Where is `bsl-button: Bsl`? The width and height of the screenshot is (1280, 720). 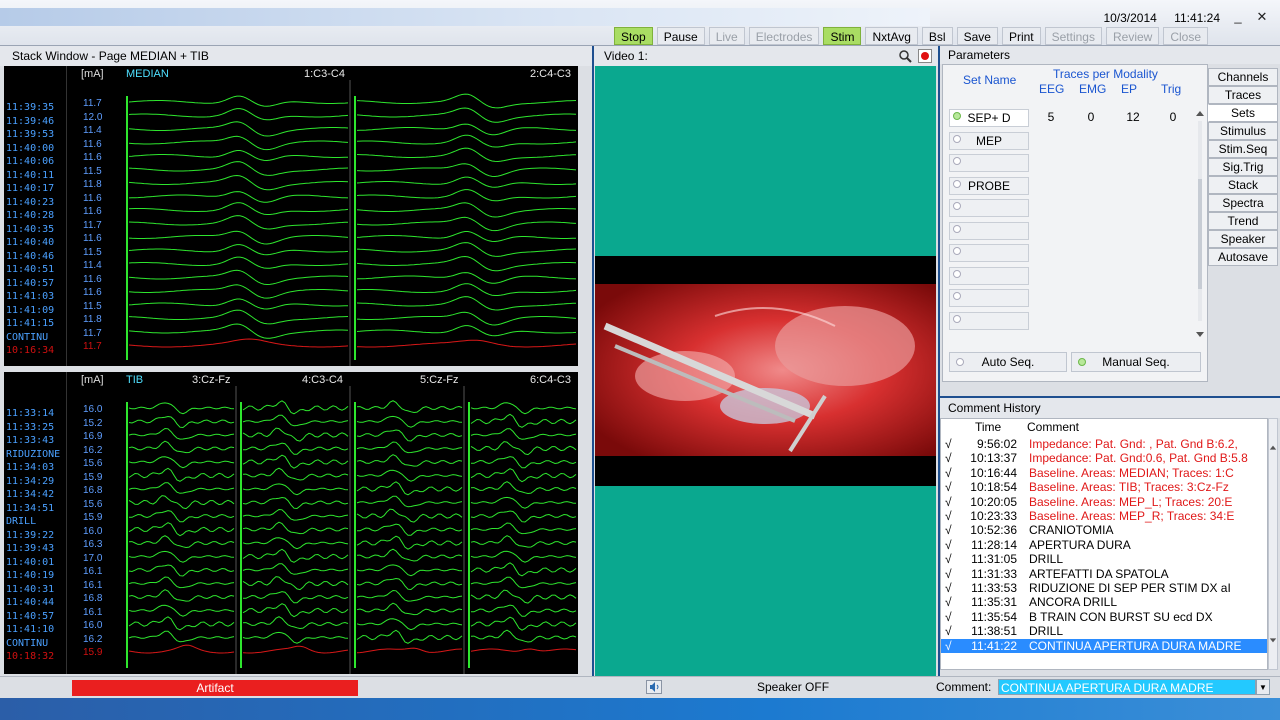
bsl-button: Bsl is located at coordinates (937, 36).